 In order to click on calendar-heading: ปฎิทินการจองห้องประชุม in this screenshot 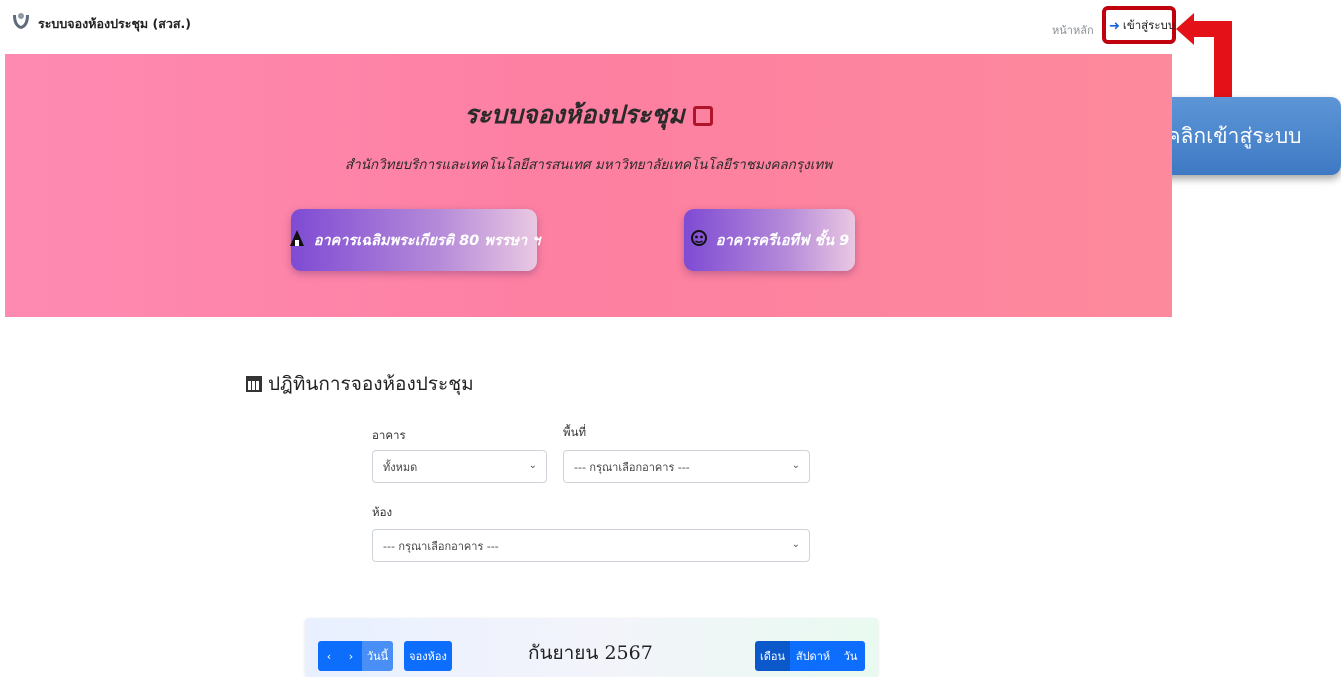, I will do `click(360, 384)`.